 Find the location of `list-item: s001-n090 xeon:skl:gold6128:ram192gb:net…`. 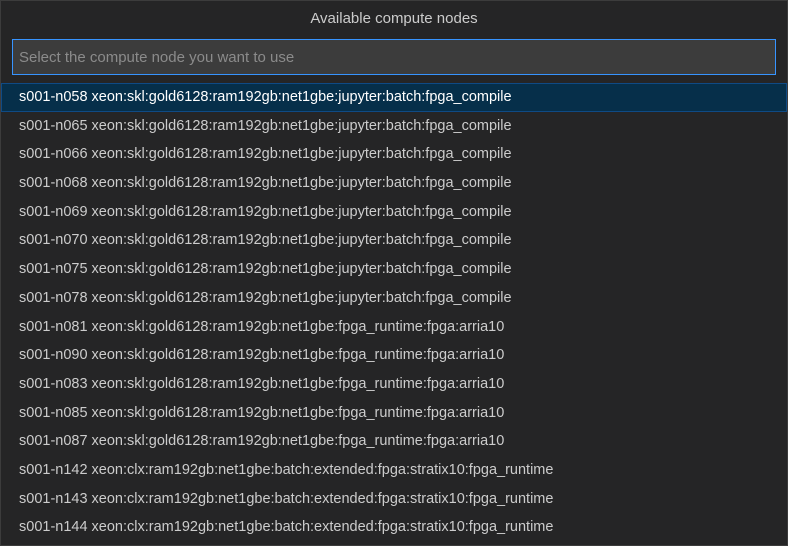

list-item: s001-n090 xeon:skl:gold6128:ram192gb:net… is located at coordinates (394, 355).